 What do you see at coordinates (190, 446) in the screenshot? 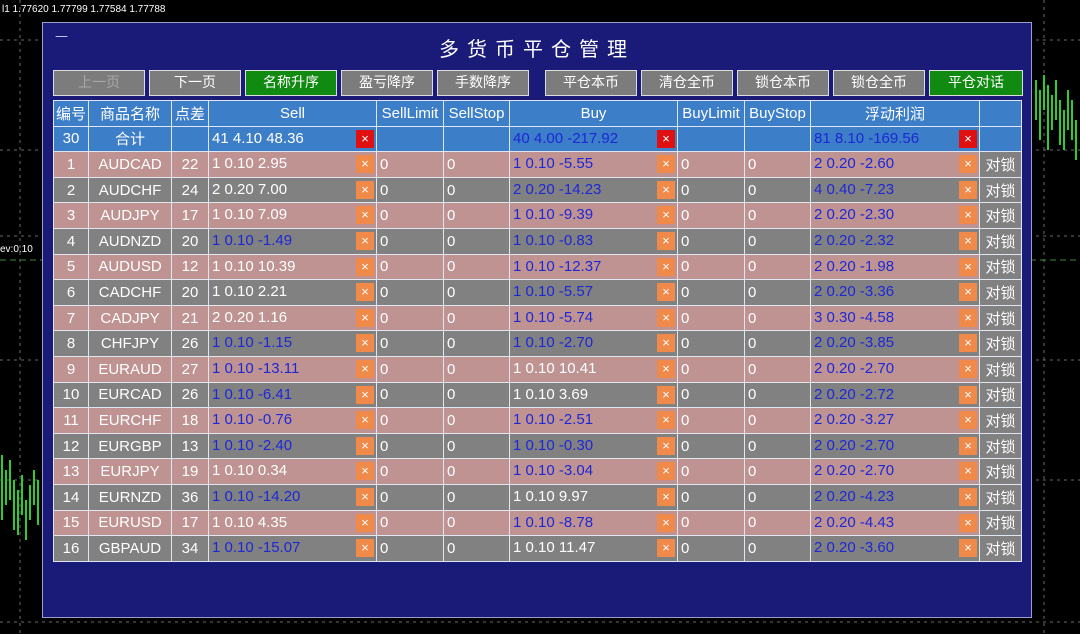
I see `row-spread: 13` at bounding box center [190, 446].